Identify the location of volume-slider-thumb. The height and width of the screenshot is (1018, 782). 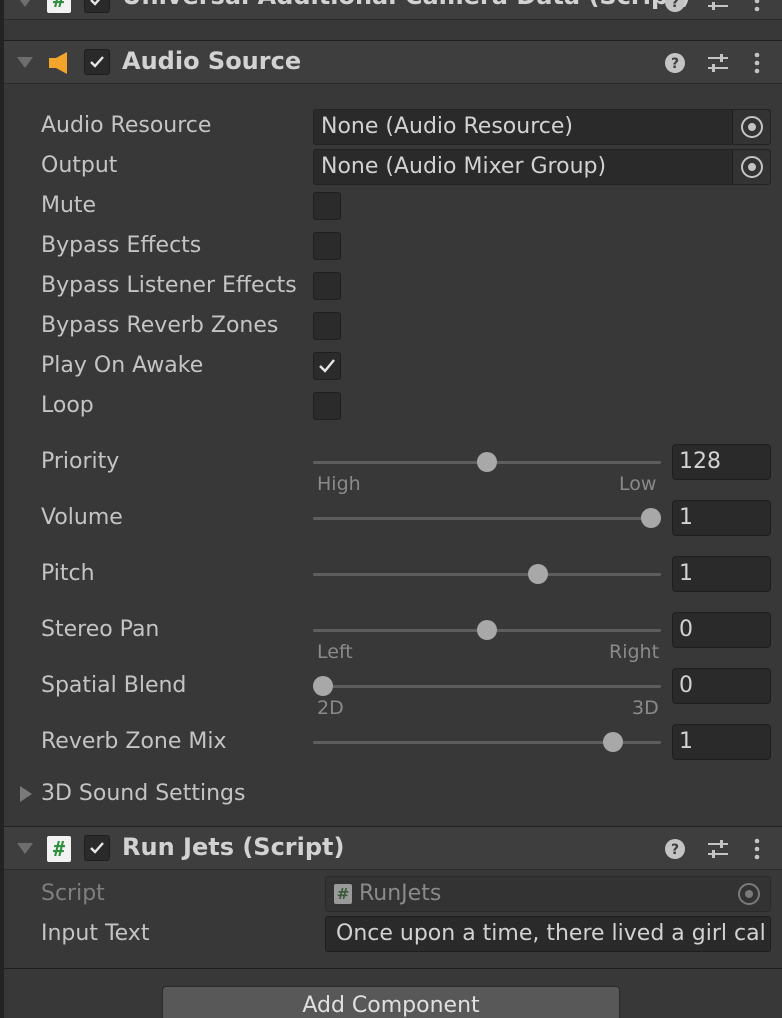
(651, 518).